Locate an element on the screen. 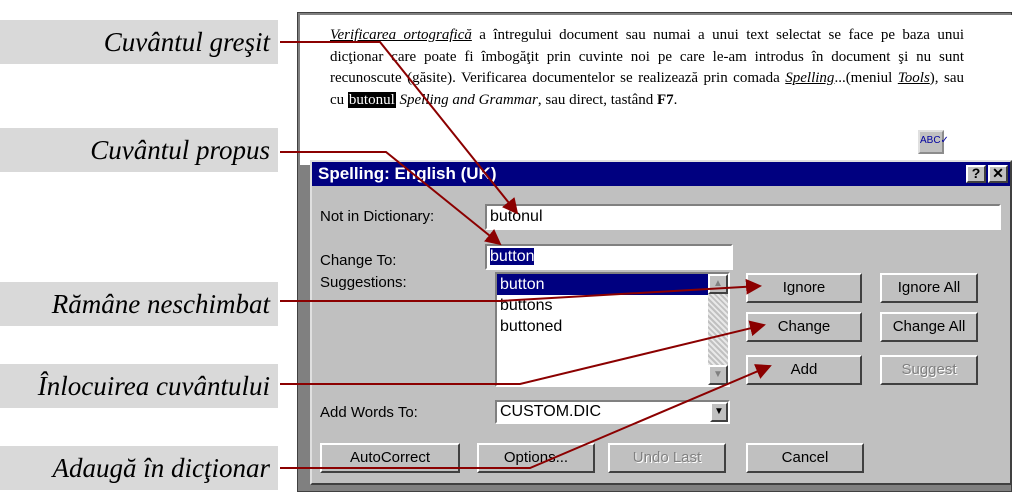 This screenshot has height=492, width=1012. dropdown-arrow-icon: ▼ is located at coordinates (719, 412).